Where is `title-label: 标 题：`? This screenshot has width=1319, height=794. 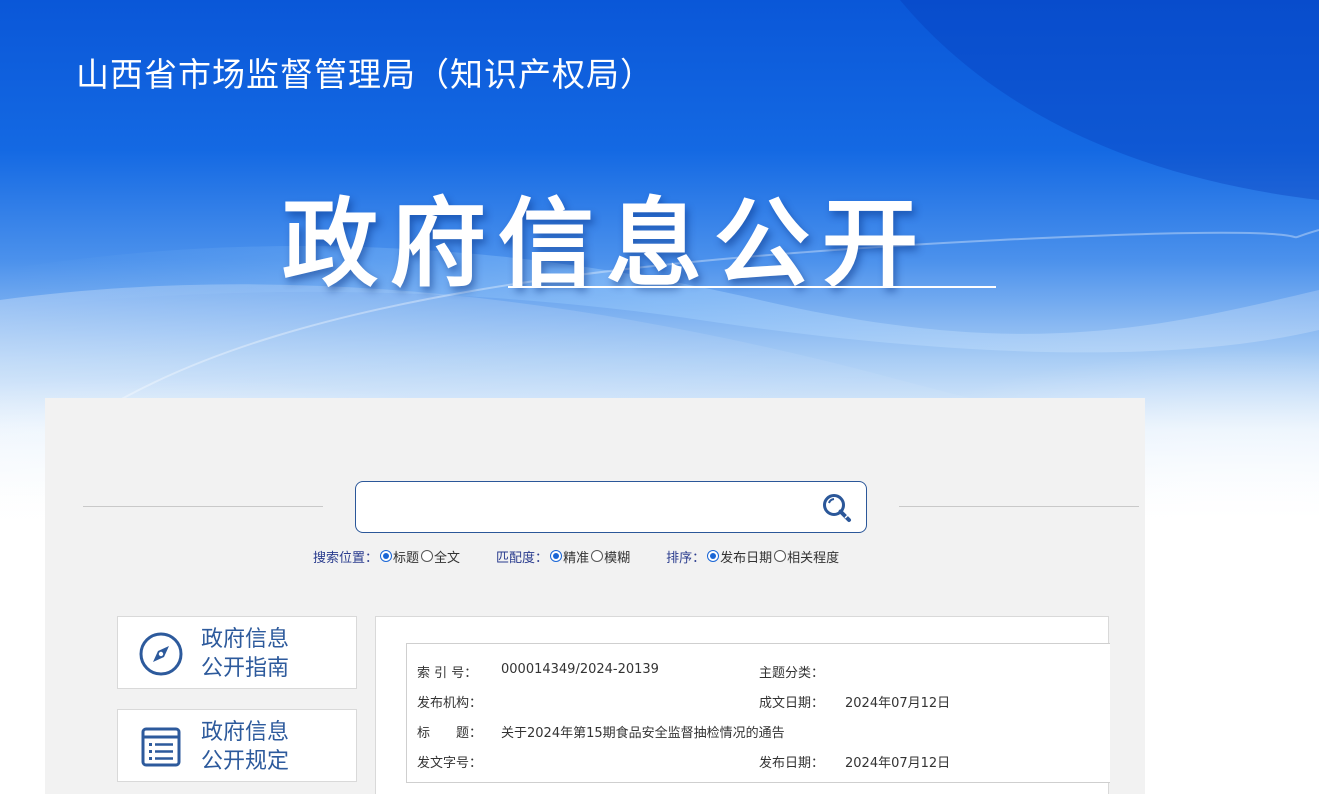 title-label: 标 题： is located at coordinates (450, 733).